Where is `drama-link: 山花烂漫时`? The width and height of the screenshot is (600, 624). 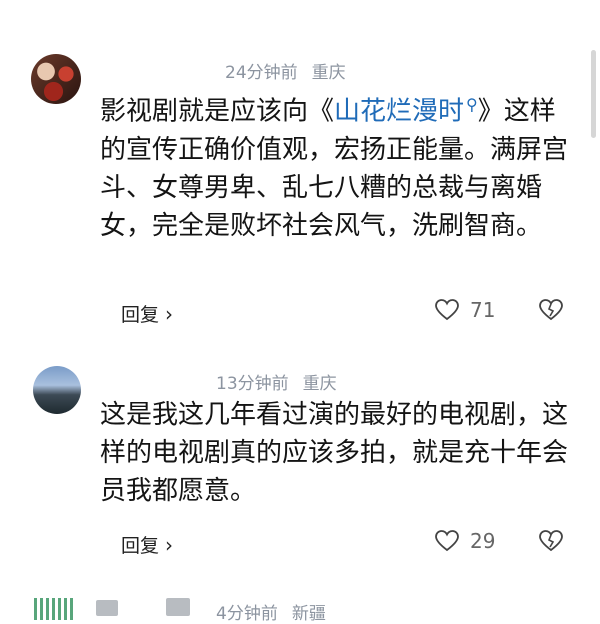 drama-link: 山花烂漫时 is located at coordinates (399, 112).